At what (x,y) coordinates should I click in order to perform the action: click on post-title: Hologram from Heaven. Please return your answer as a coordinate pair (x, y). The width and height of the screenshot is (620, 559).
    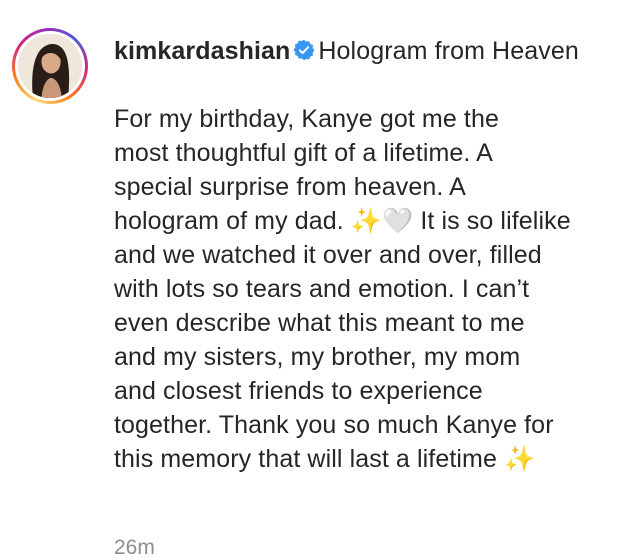
    Looking at the image, I should click on (448, 51).